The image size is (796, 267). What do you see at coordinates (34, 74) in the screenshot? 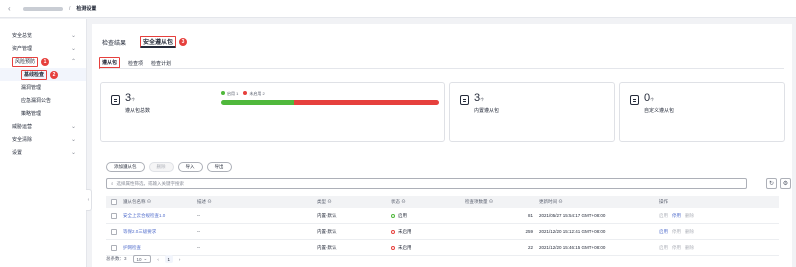
I see `sidebar-item-label: 基线检查` at bounding box center [34, 74].